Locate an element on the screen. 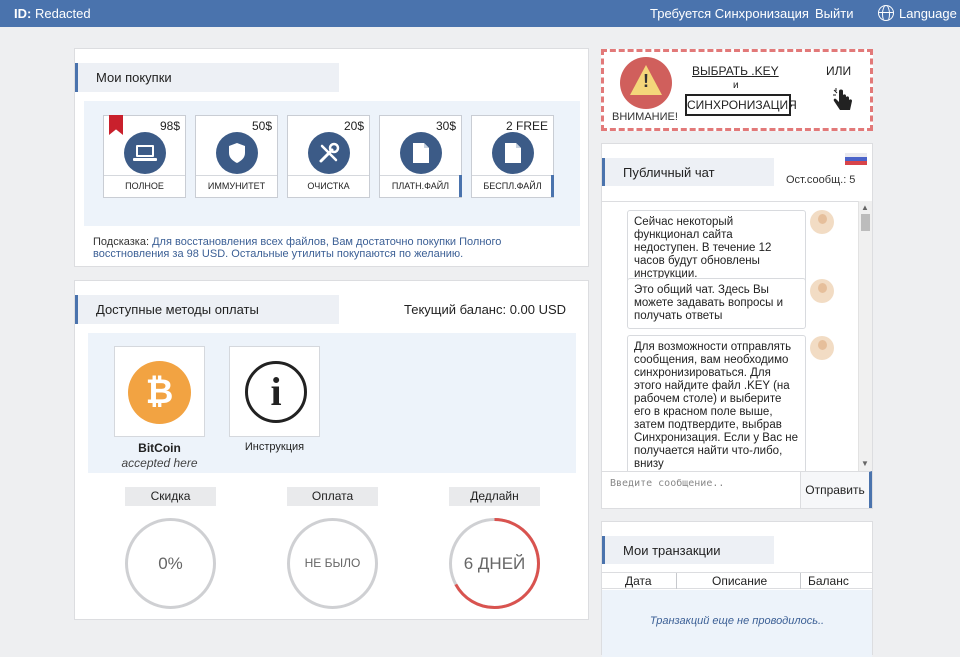 The image size is (960, 657). tools-icon is located at coordinates (329, 153).